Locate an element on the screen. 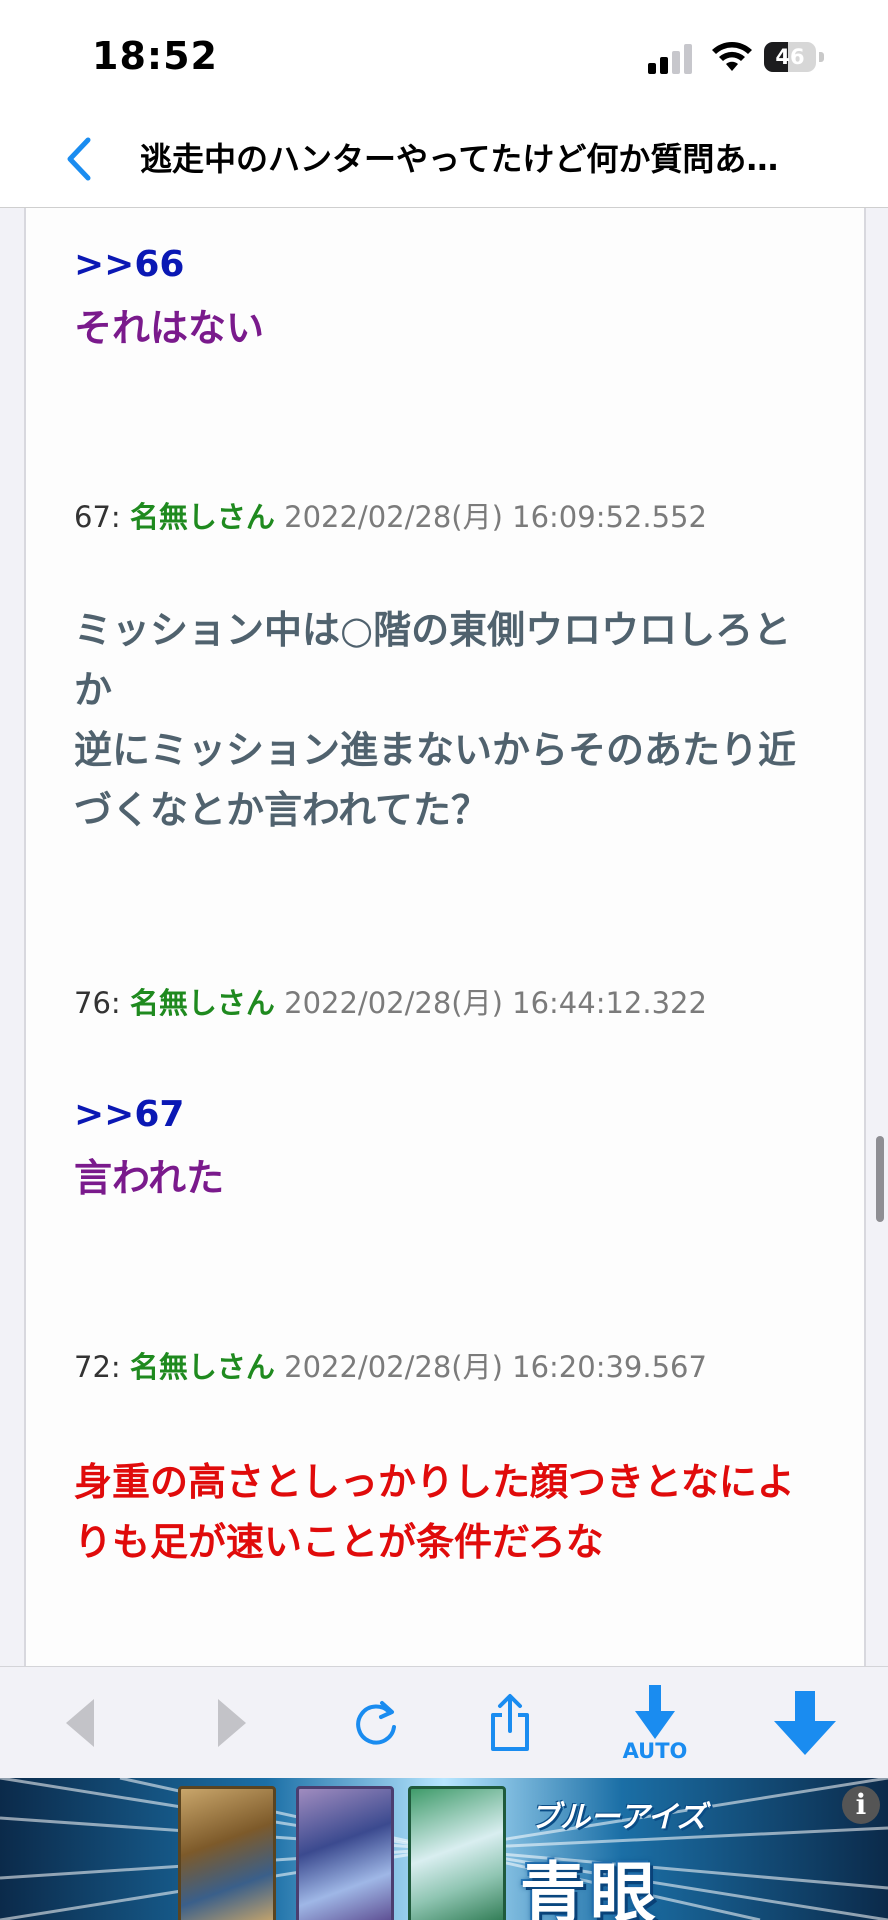 The image size is (888, 1920). forward-button is located at coordinates (232, 1723).